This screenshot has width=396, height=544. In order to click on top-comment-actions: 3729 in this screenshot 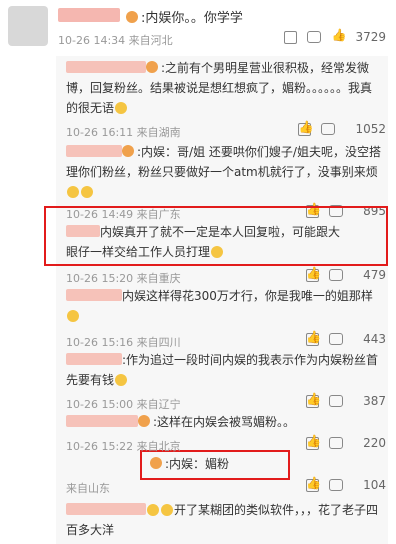, I will do `click(335, 36)`.